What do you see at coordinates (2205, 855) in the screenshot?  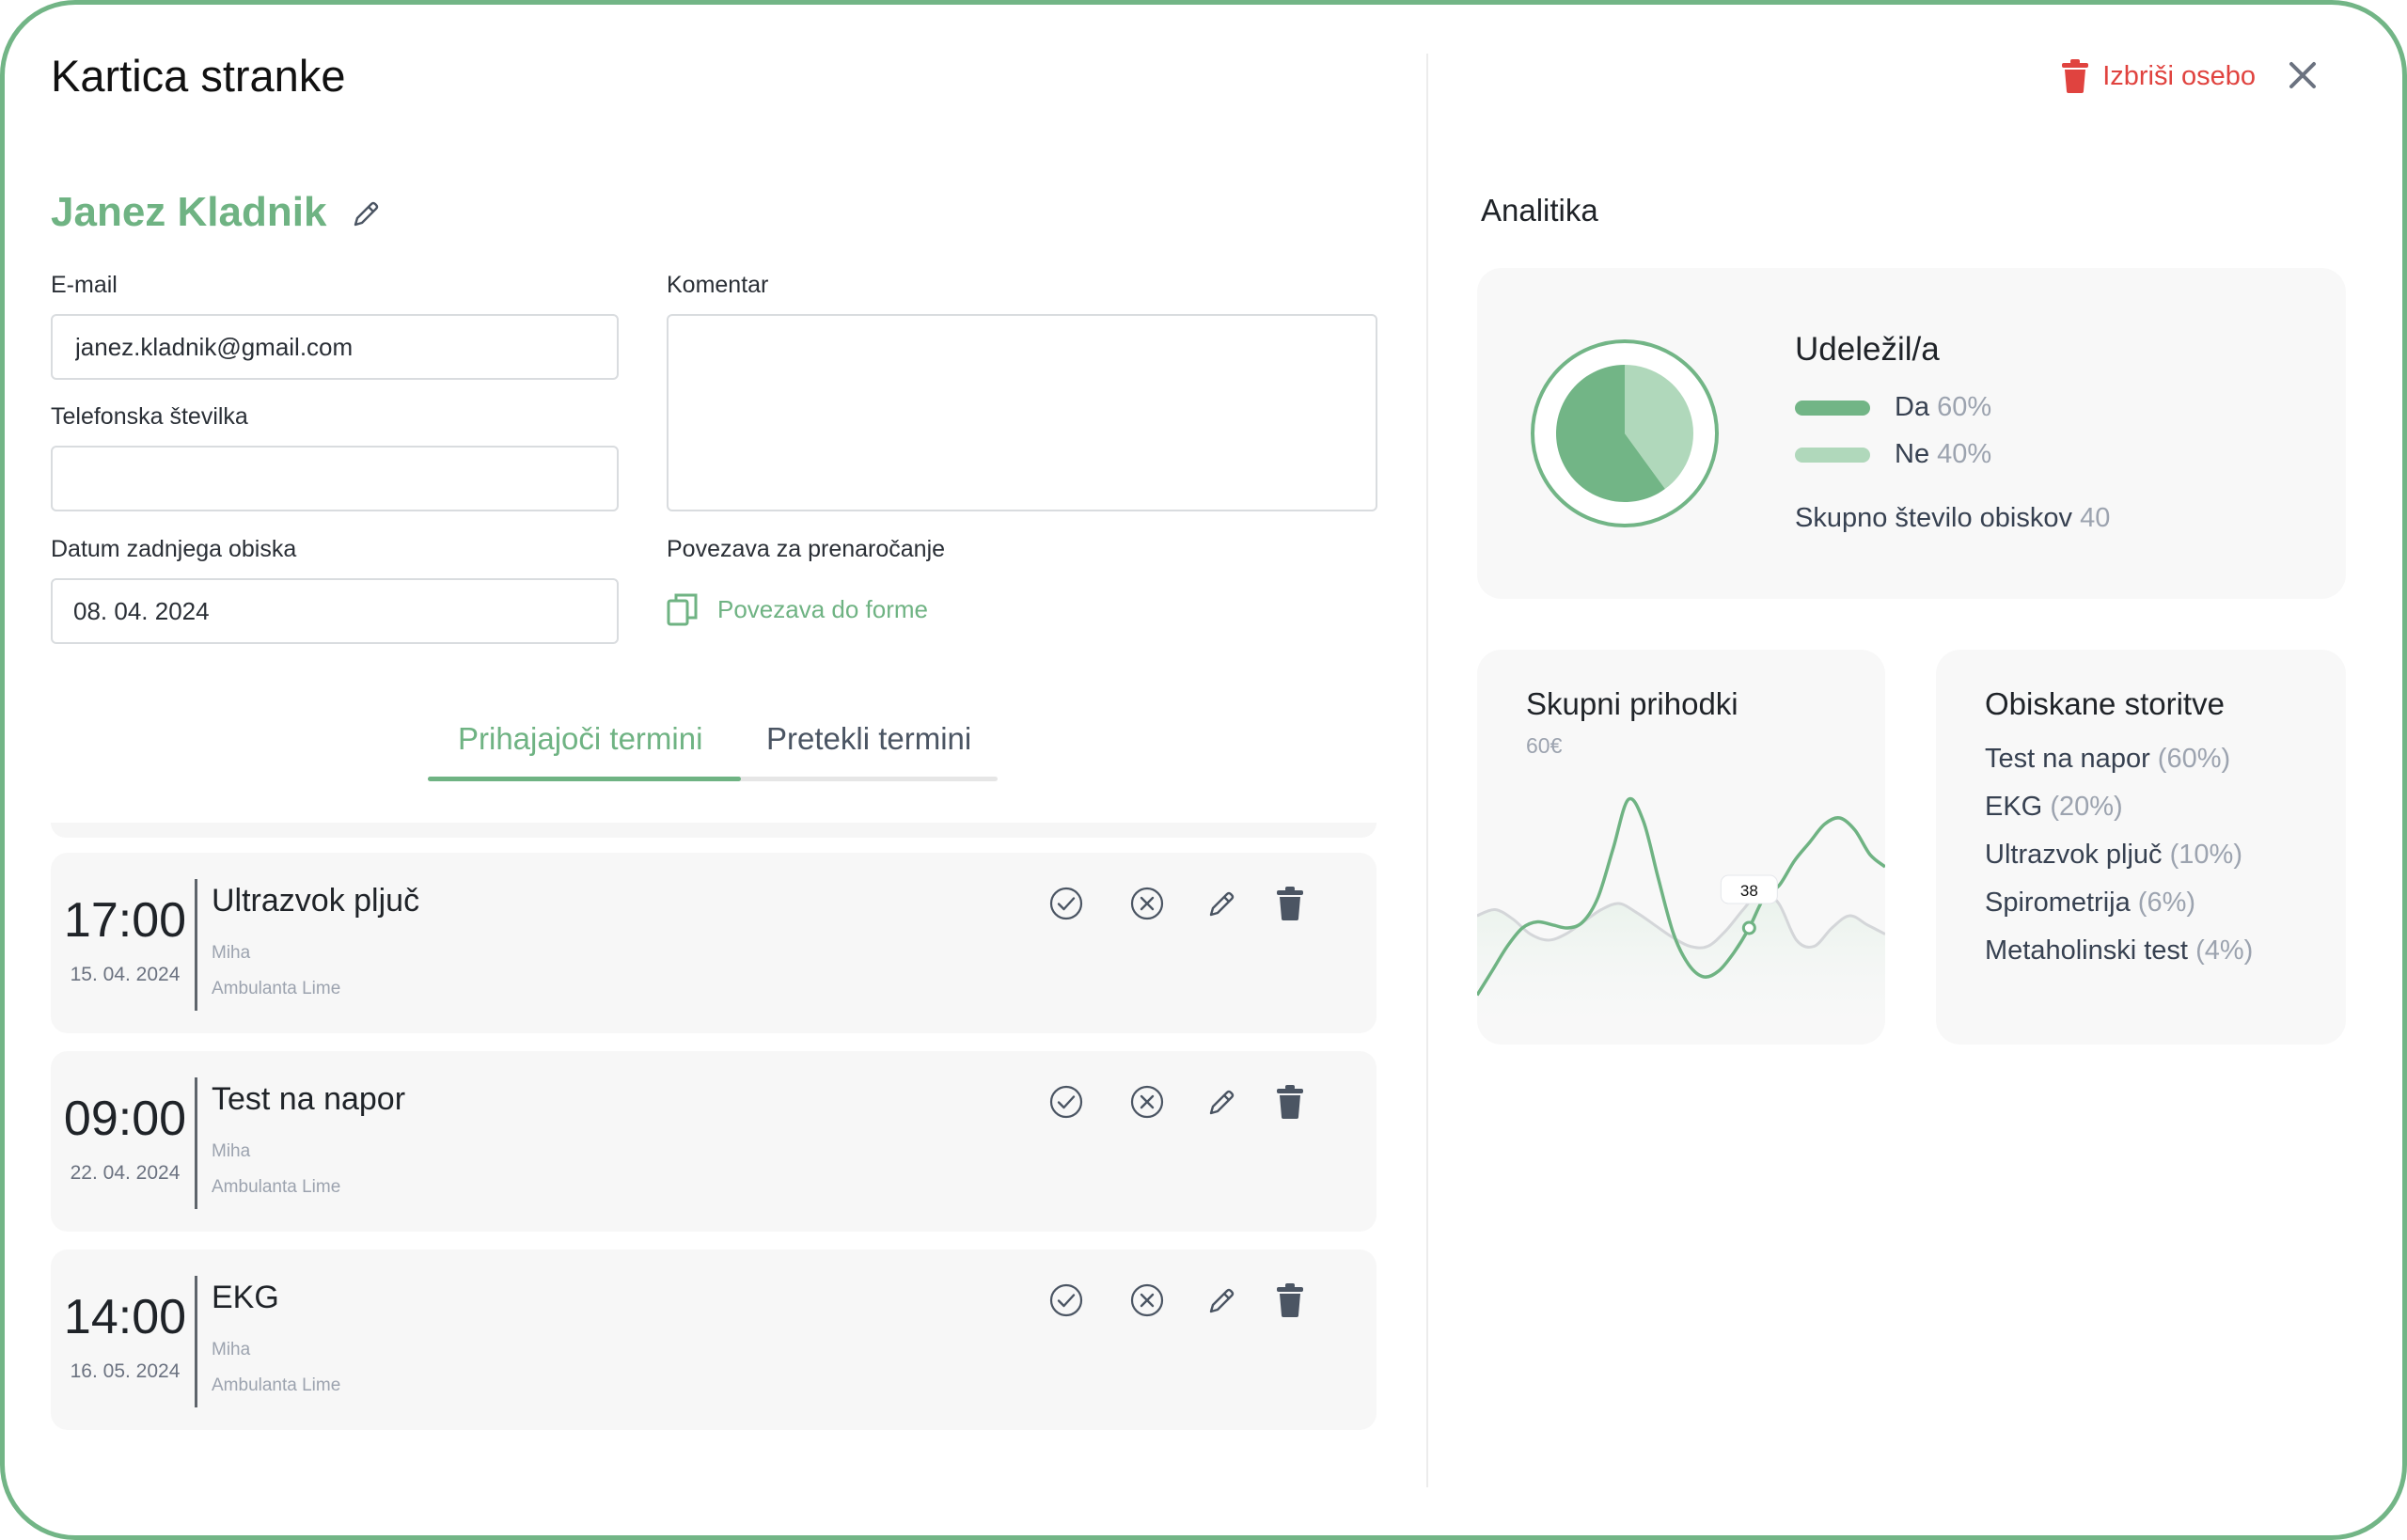 I see `service-pct: (10%)` at bounding box center [2205, 855].